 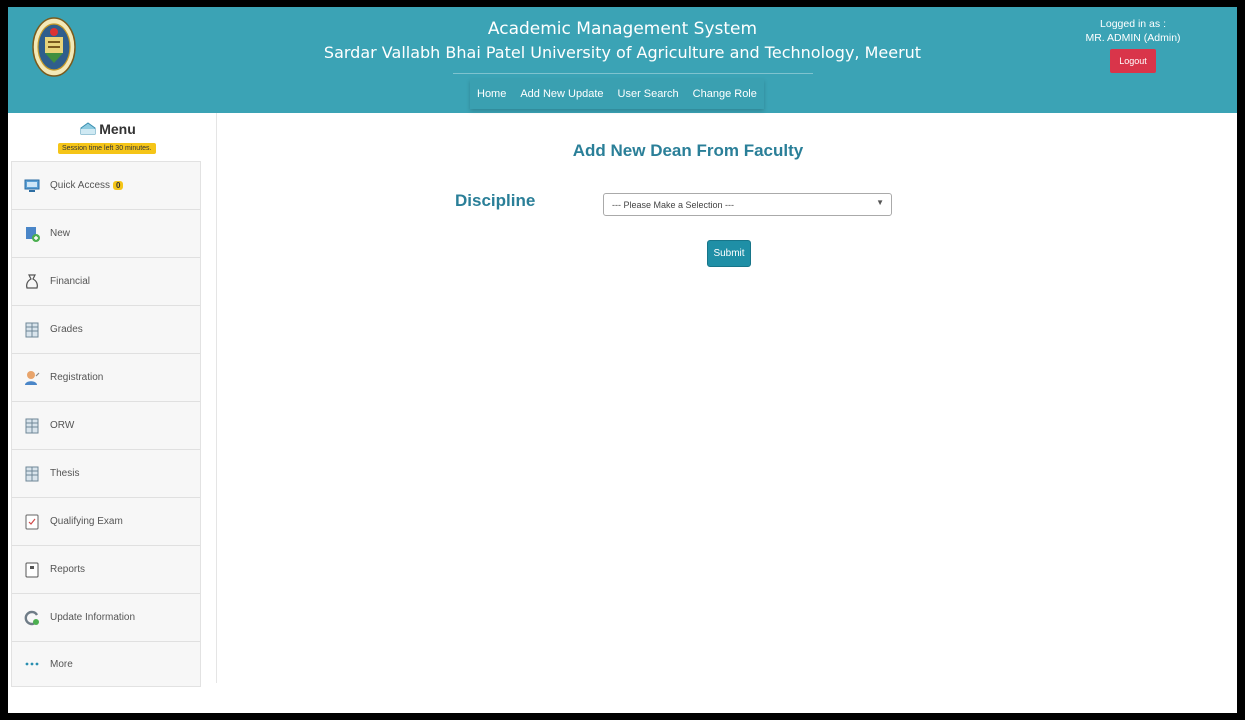 I want to click on sidebar-item-label: Financial, so click(x=70, y=281).